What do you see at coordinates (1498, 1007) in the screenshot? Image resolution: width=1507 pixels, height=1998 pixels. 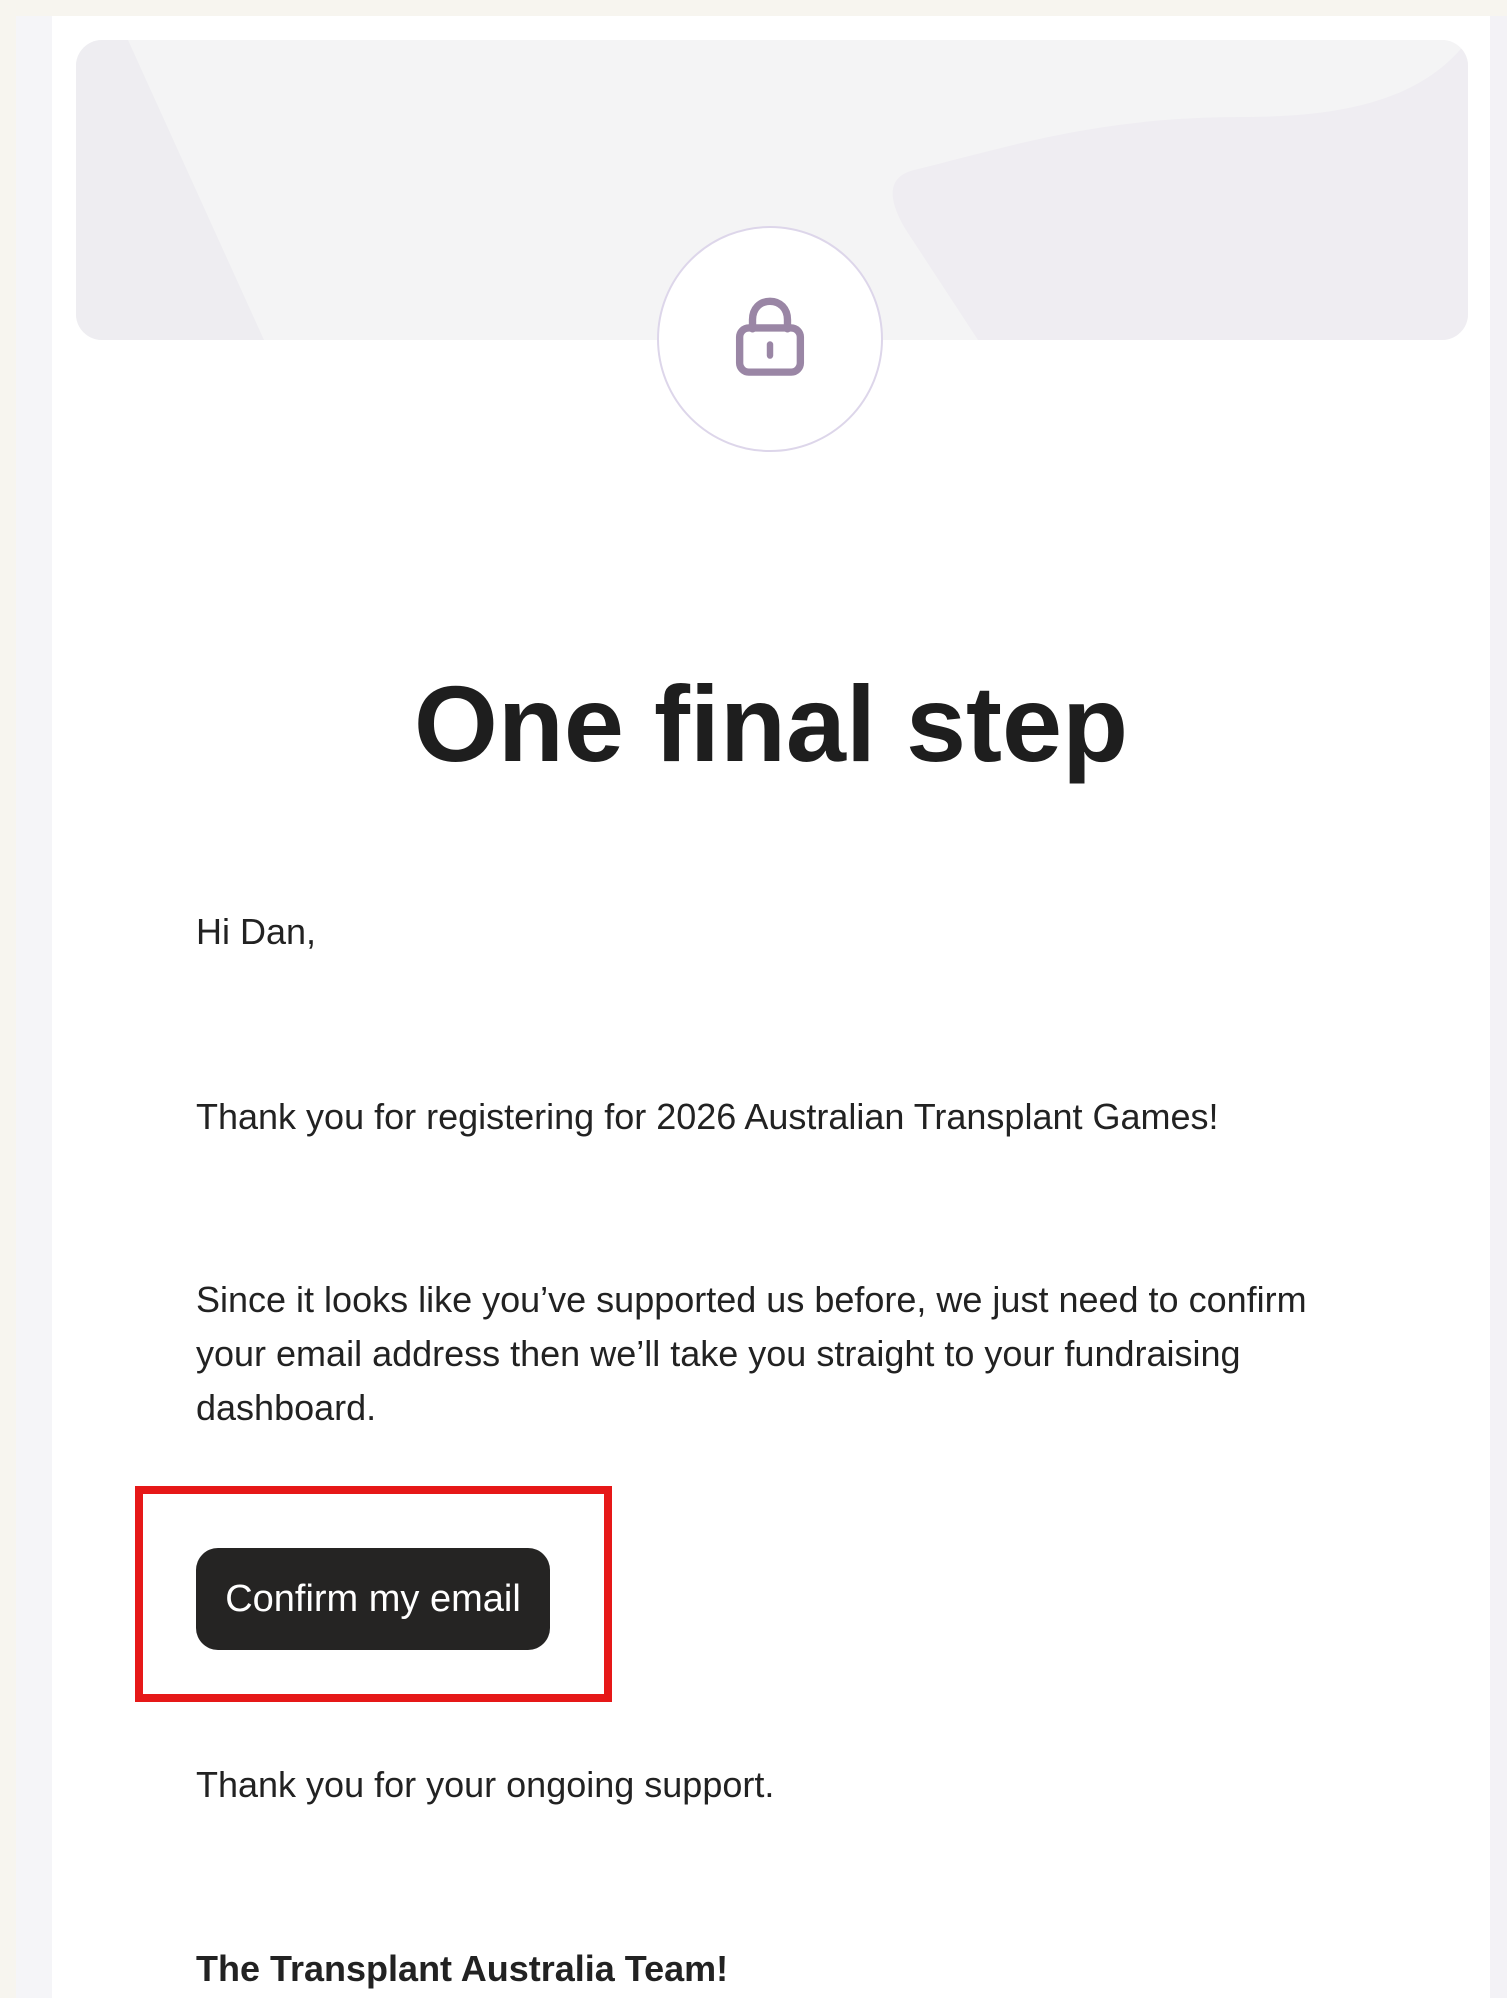 I see `right-preview-rail` at bounding box center [1498, 1007].